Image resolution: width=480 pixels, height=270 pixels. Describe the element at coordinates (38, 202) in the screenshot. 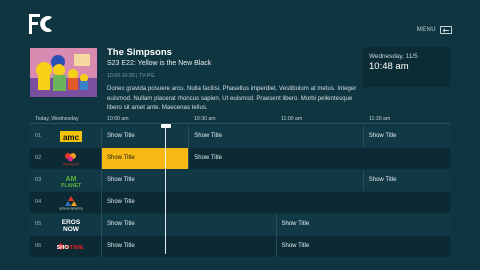

I see `channel-number: 04` at that location.